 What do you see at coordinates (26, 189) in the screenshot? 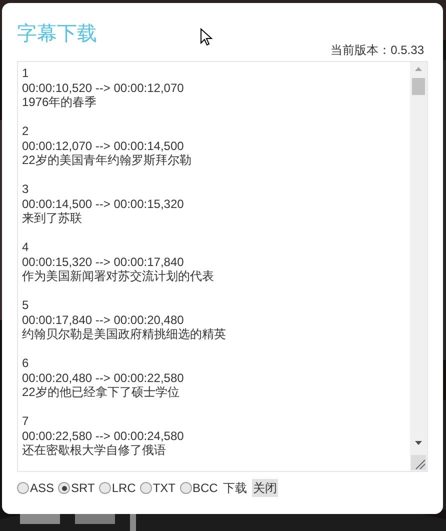
I see `subtitle-index: 3` at bounding box center [26, 189].